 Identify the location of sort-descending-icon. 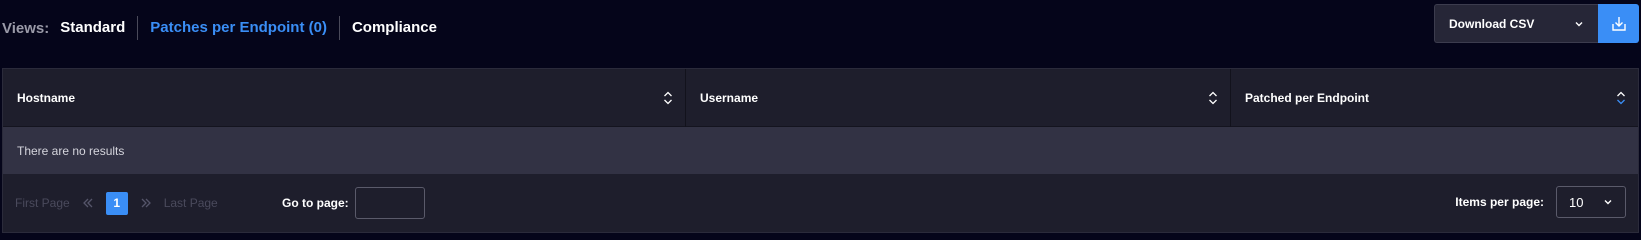
(1621, 98).